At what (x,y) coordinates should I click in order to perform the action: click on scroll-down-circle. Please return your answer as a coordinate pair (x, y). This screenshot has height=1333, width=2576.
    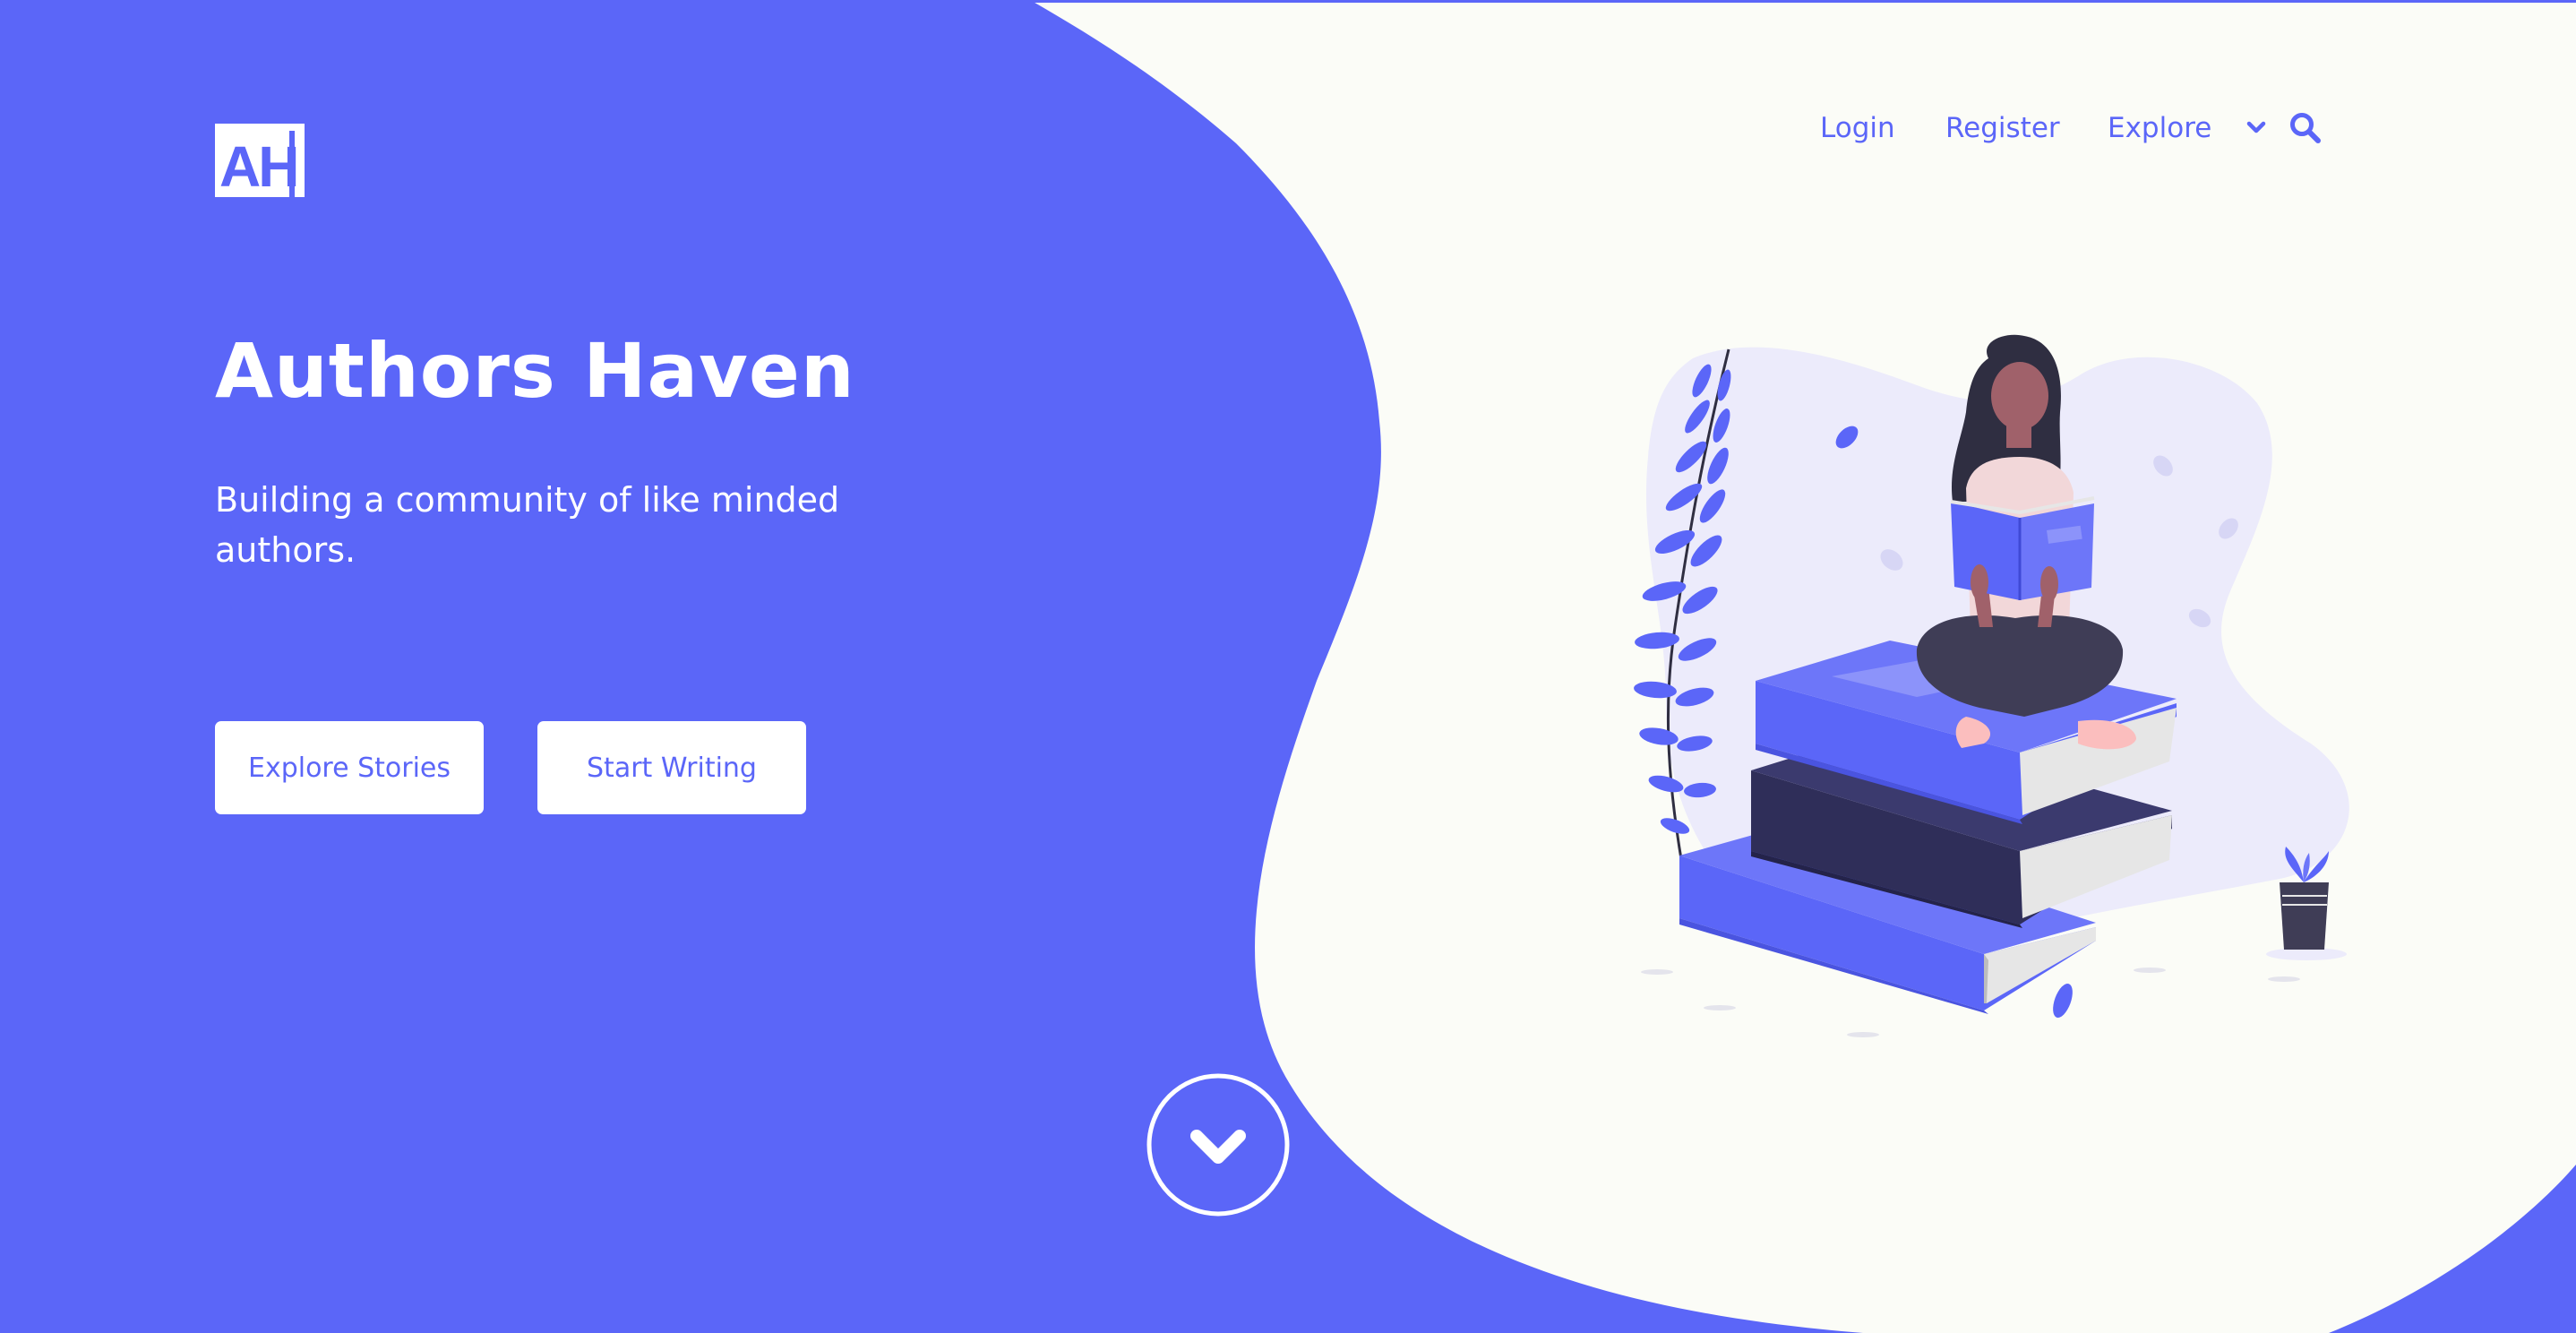
    Looking at the image, I should click on (1218, 1145).